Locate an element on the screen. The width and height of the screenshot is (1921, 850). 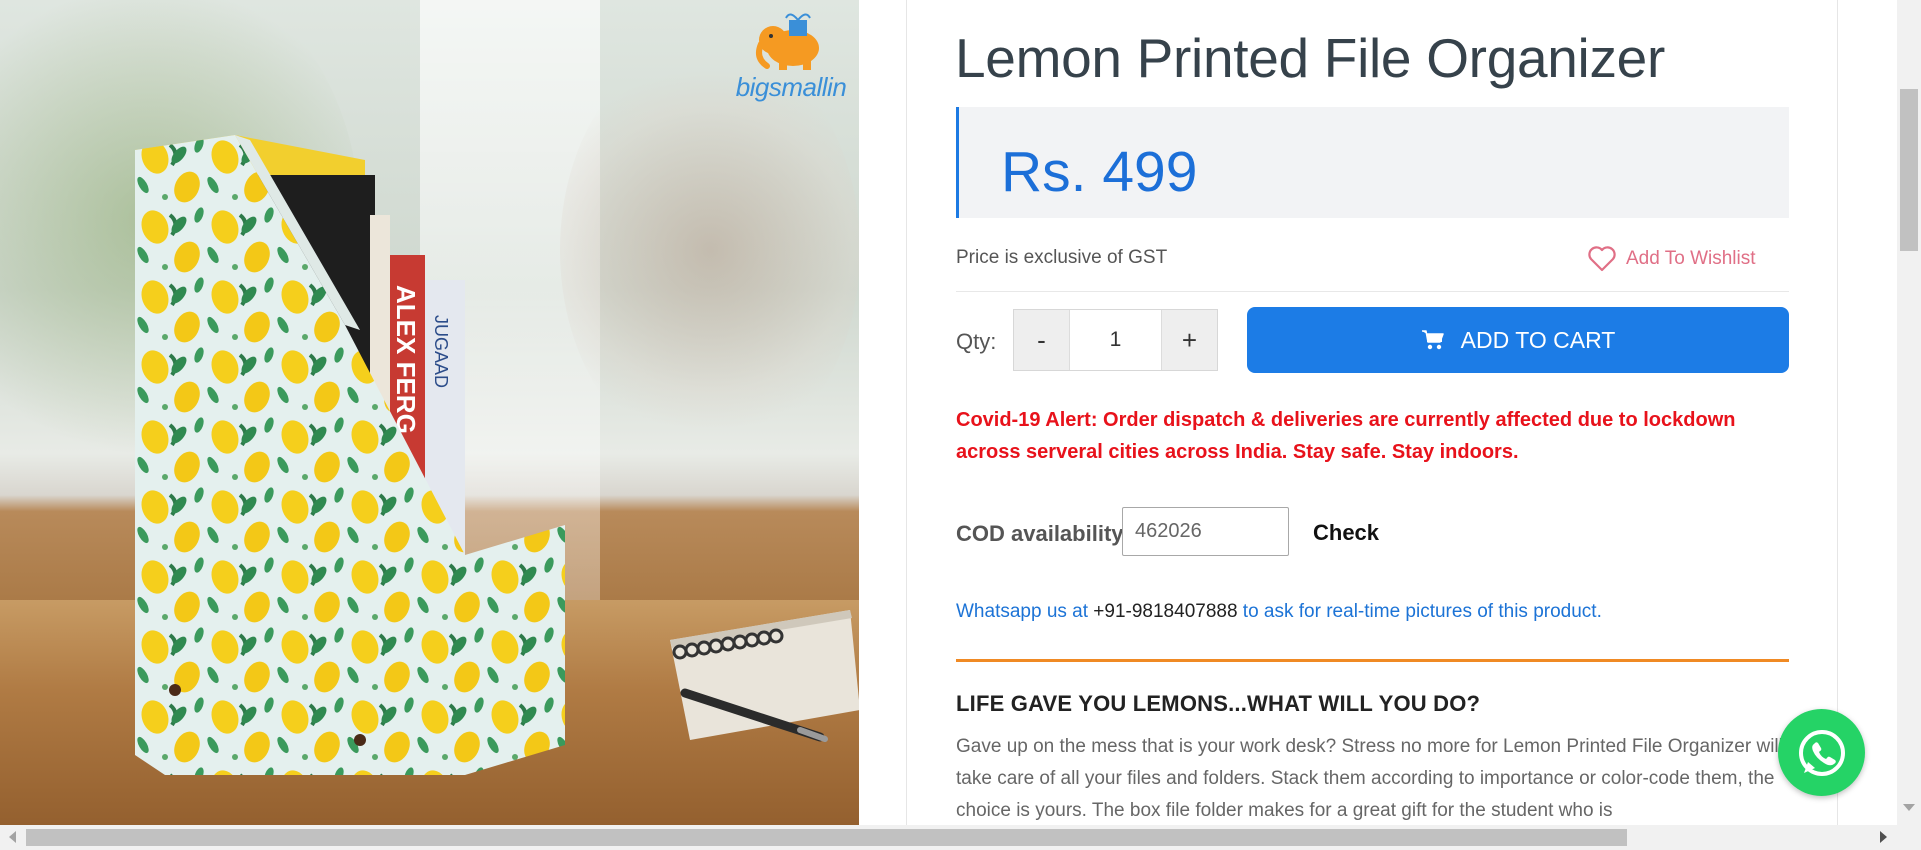
cod-check-button: Check is located at coordinates (1346, 533).